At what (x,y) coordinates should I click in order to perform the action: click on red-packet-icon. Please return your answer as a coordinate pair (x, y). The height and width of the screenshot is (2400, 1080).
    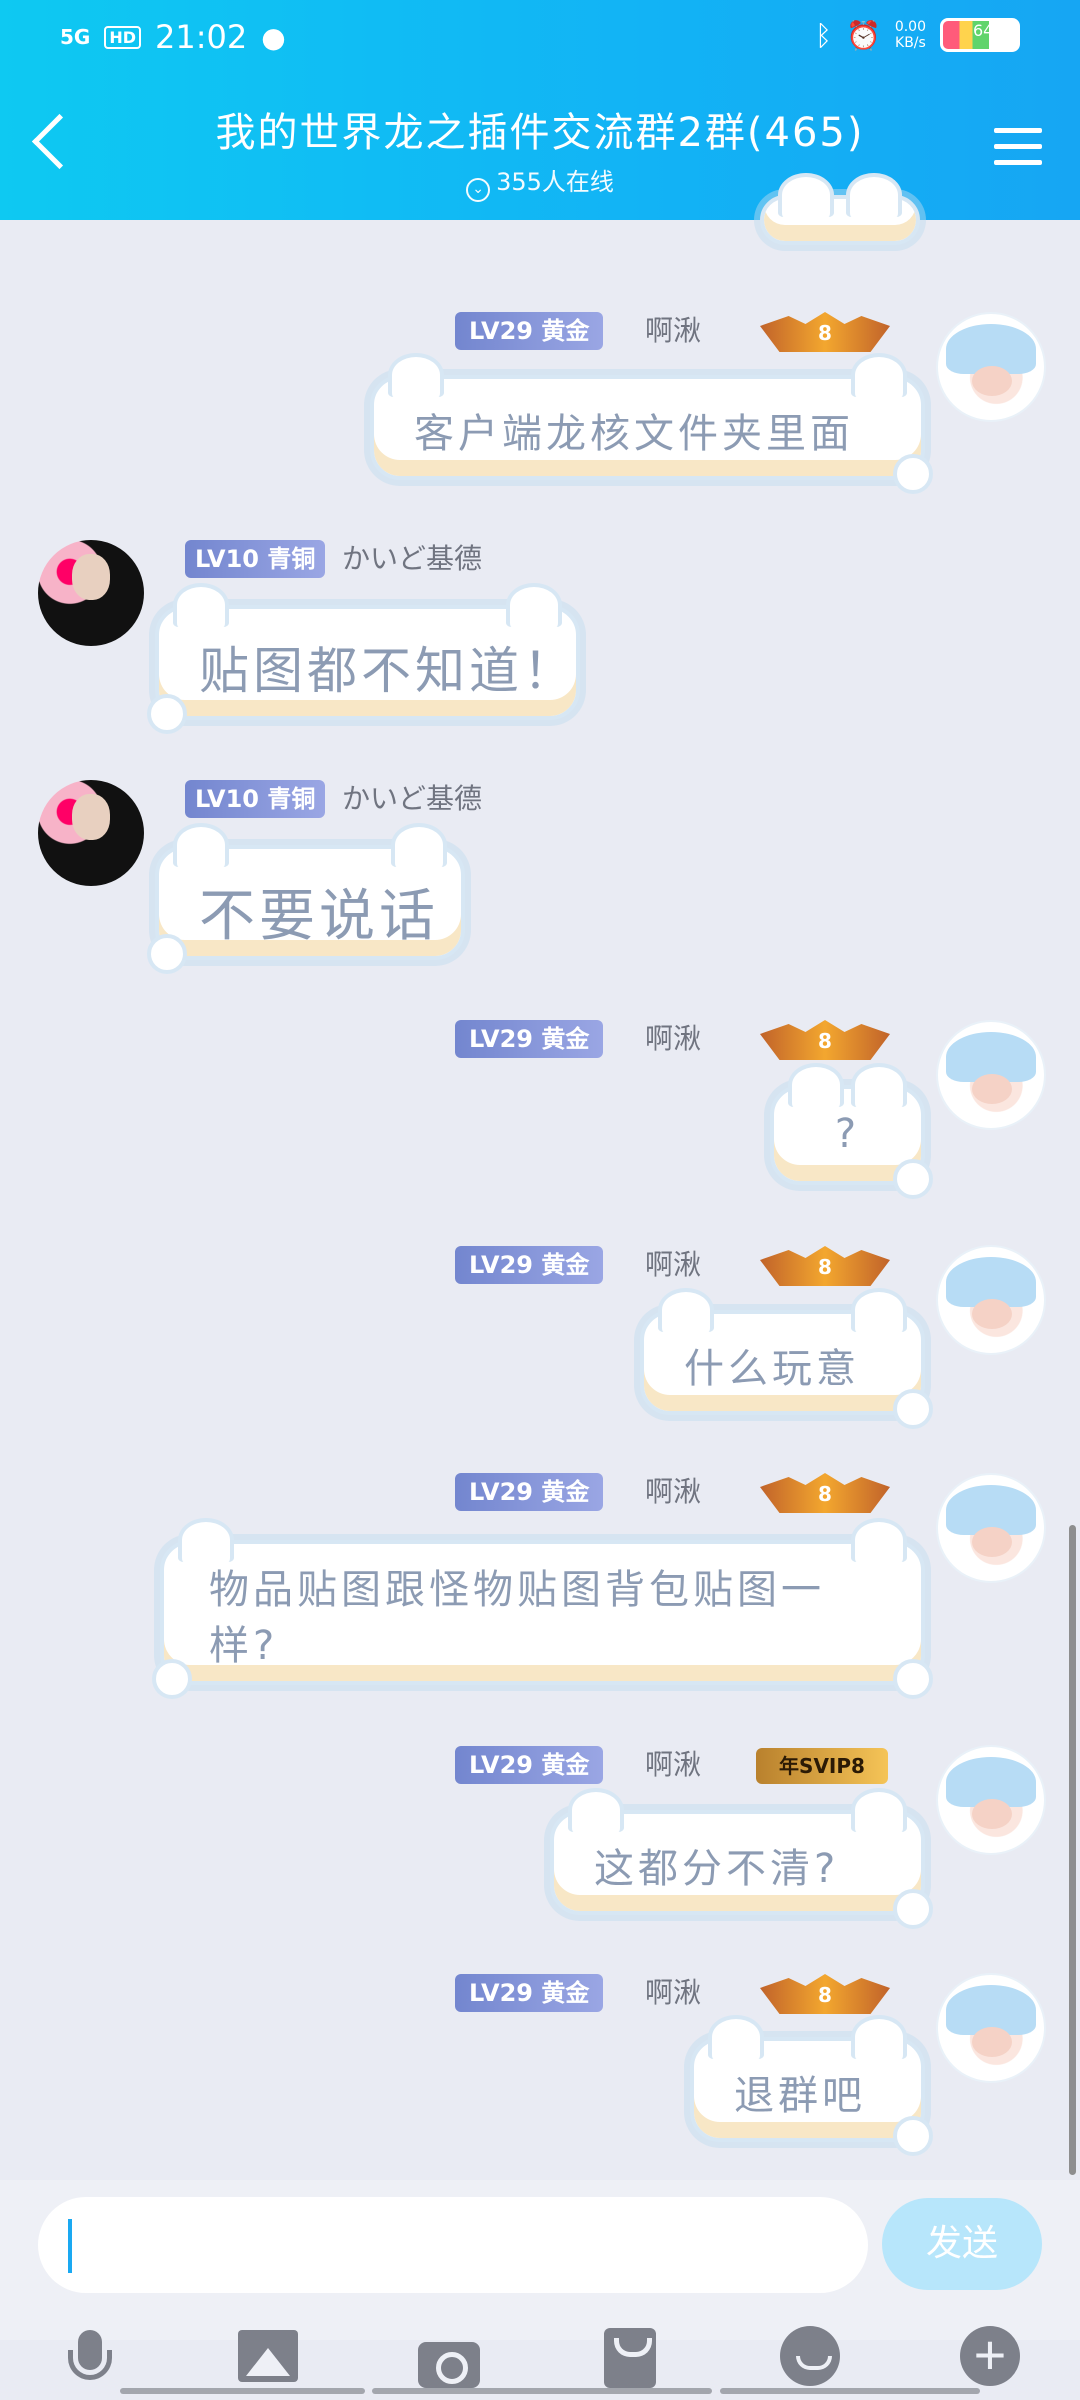
    Looking at the image, I should click on (630, 2360).